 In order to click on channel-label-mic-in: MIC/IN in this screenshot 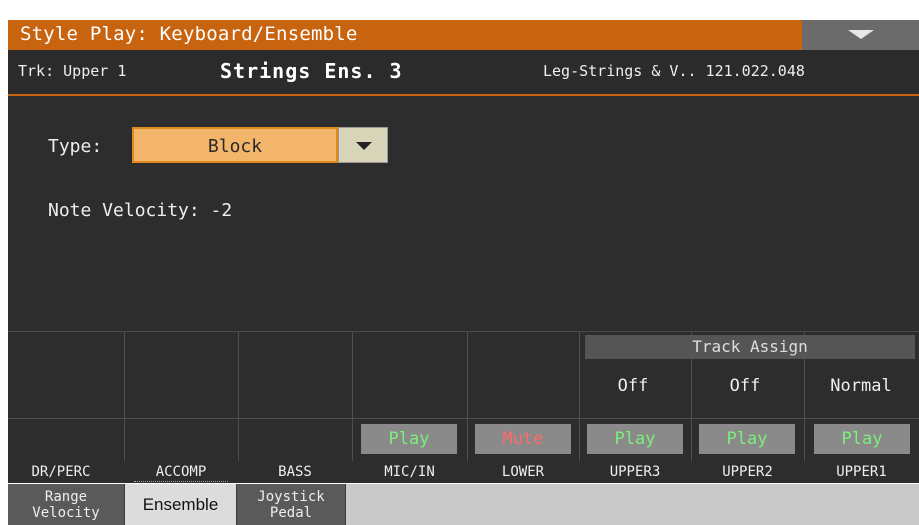, I will do `click(409, 472)`.